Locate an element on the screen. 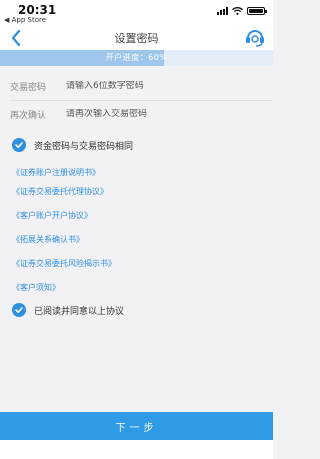 Image resolution: width=320 pixels, height=459 pixels. confirm-password-input is located at coordinates (156, 114).